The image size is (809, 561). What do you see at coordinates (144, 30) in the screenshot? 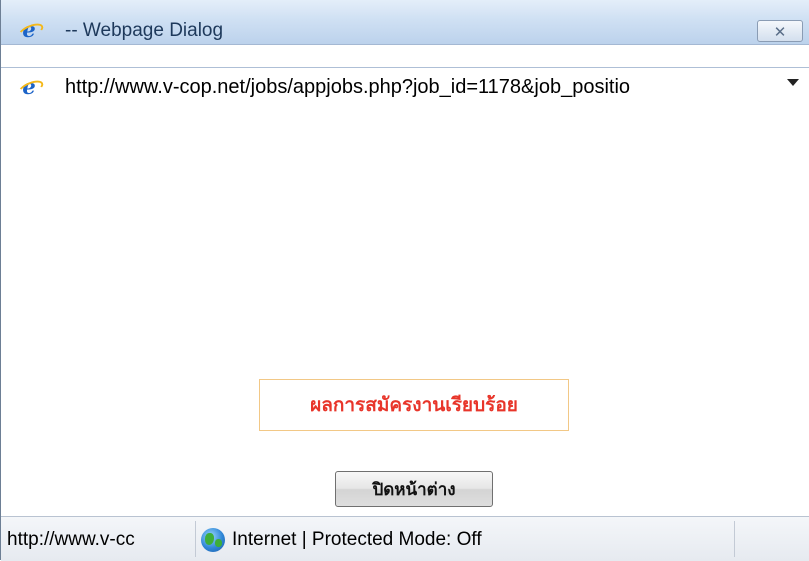
I see `window-title: -- Webpage Dialog` at bounding box center [144, 30].